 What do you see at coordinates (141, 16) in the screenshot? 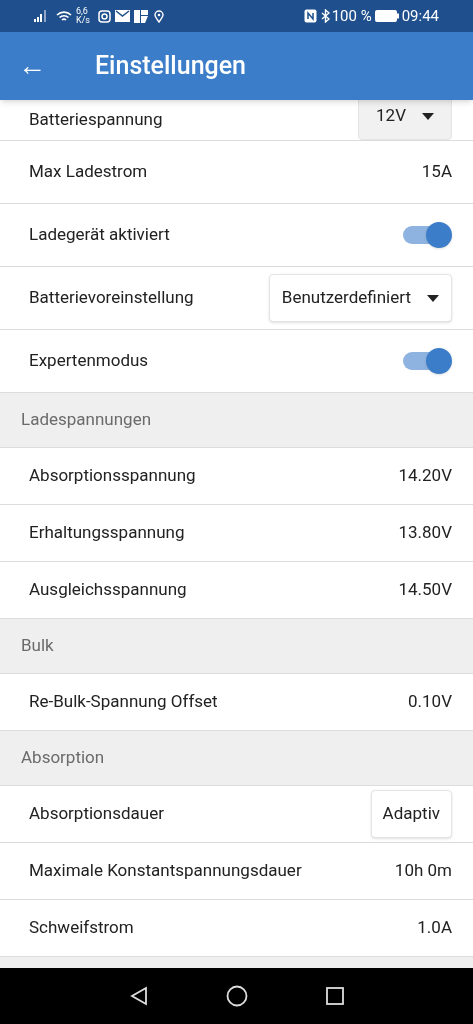
I see `app-icon` at bounding box center [141, 16].